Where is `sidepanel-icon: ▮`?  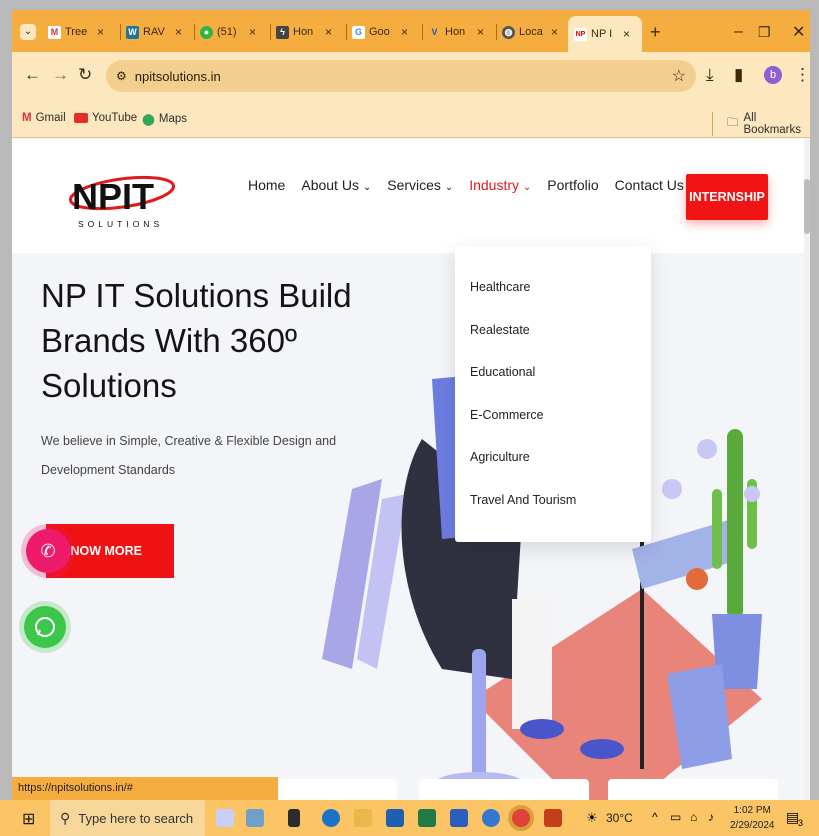 sidepanel-icon: ▮ is located at coordinates (738, 75).